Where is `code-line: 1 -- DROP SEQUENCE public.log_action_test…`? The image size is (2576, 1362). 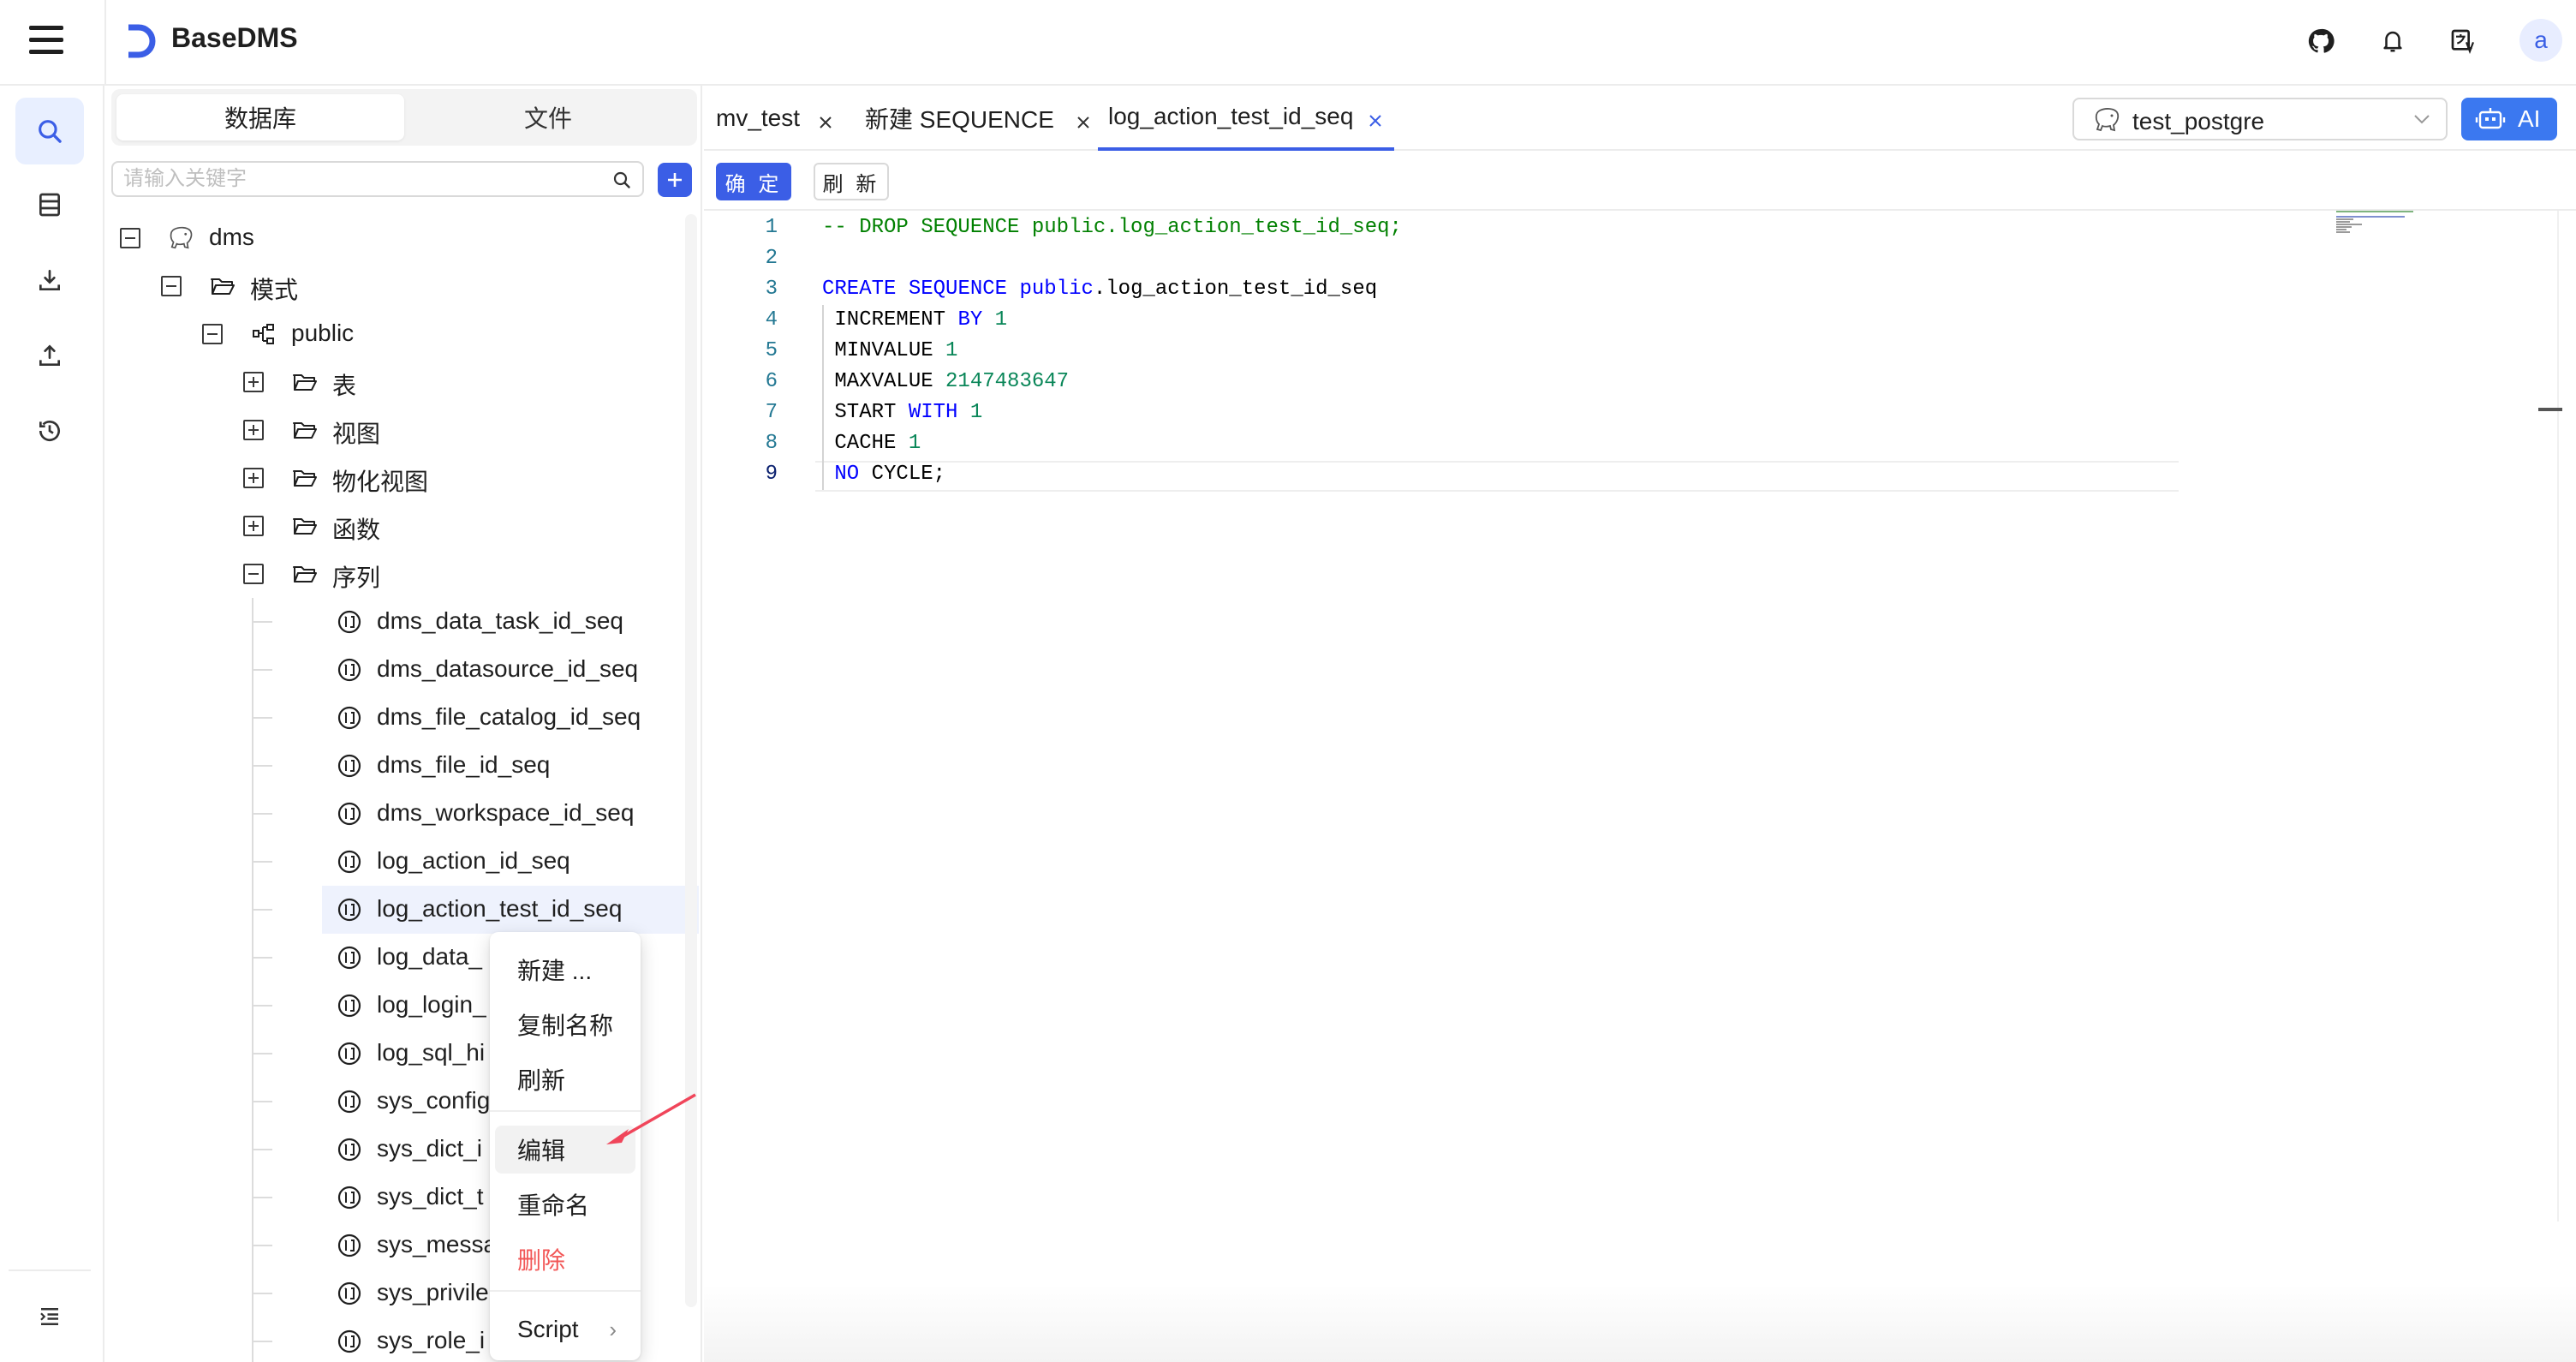 code-line: 1 -- DROP SEQUENCE public.log_action_test… is located at coordinates (1518, 232).